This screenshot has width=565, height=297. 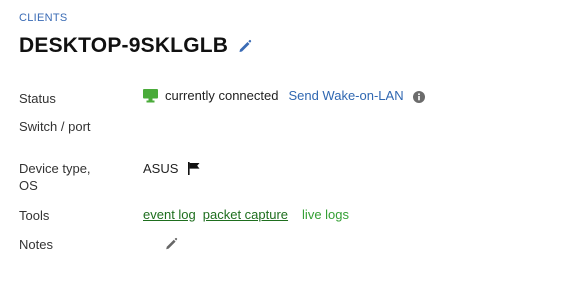 What do you see at coordinates (418, 96) in the screenshot?
I see `info-icon` at bounding box center [418, 96].